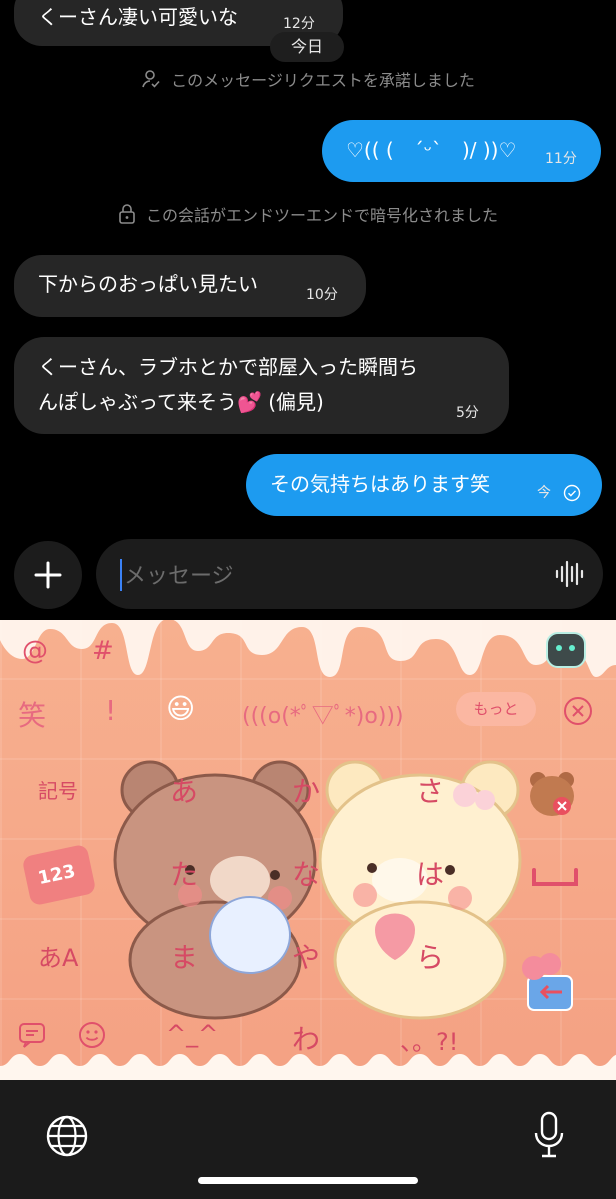 The height and width of the screenshot is (1199, 616). I want to click on suggestion-3: 😃, so click(180, 708).